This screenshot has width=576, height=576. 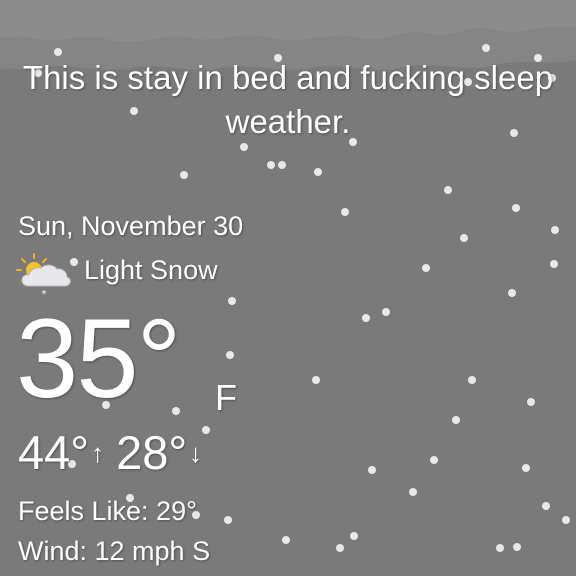 I want to click on date-label: Sun, November 30, so click(x=131, y=226).